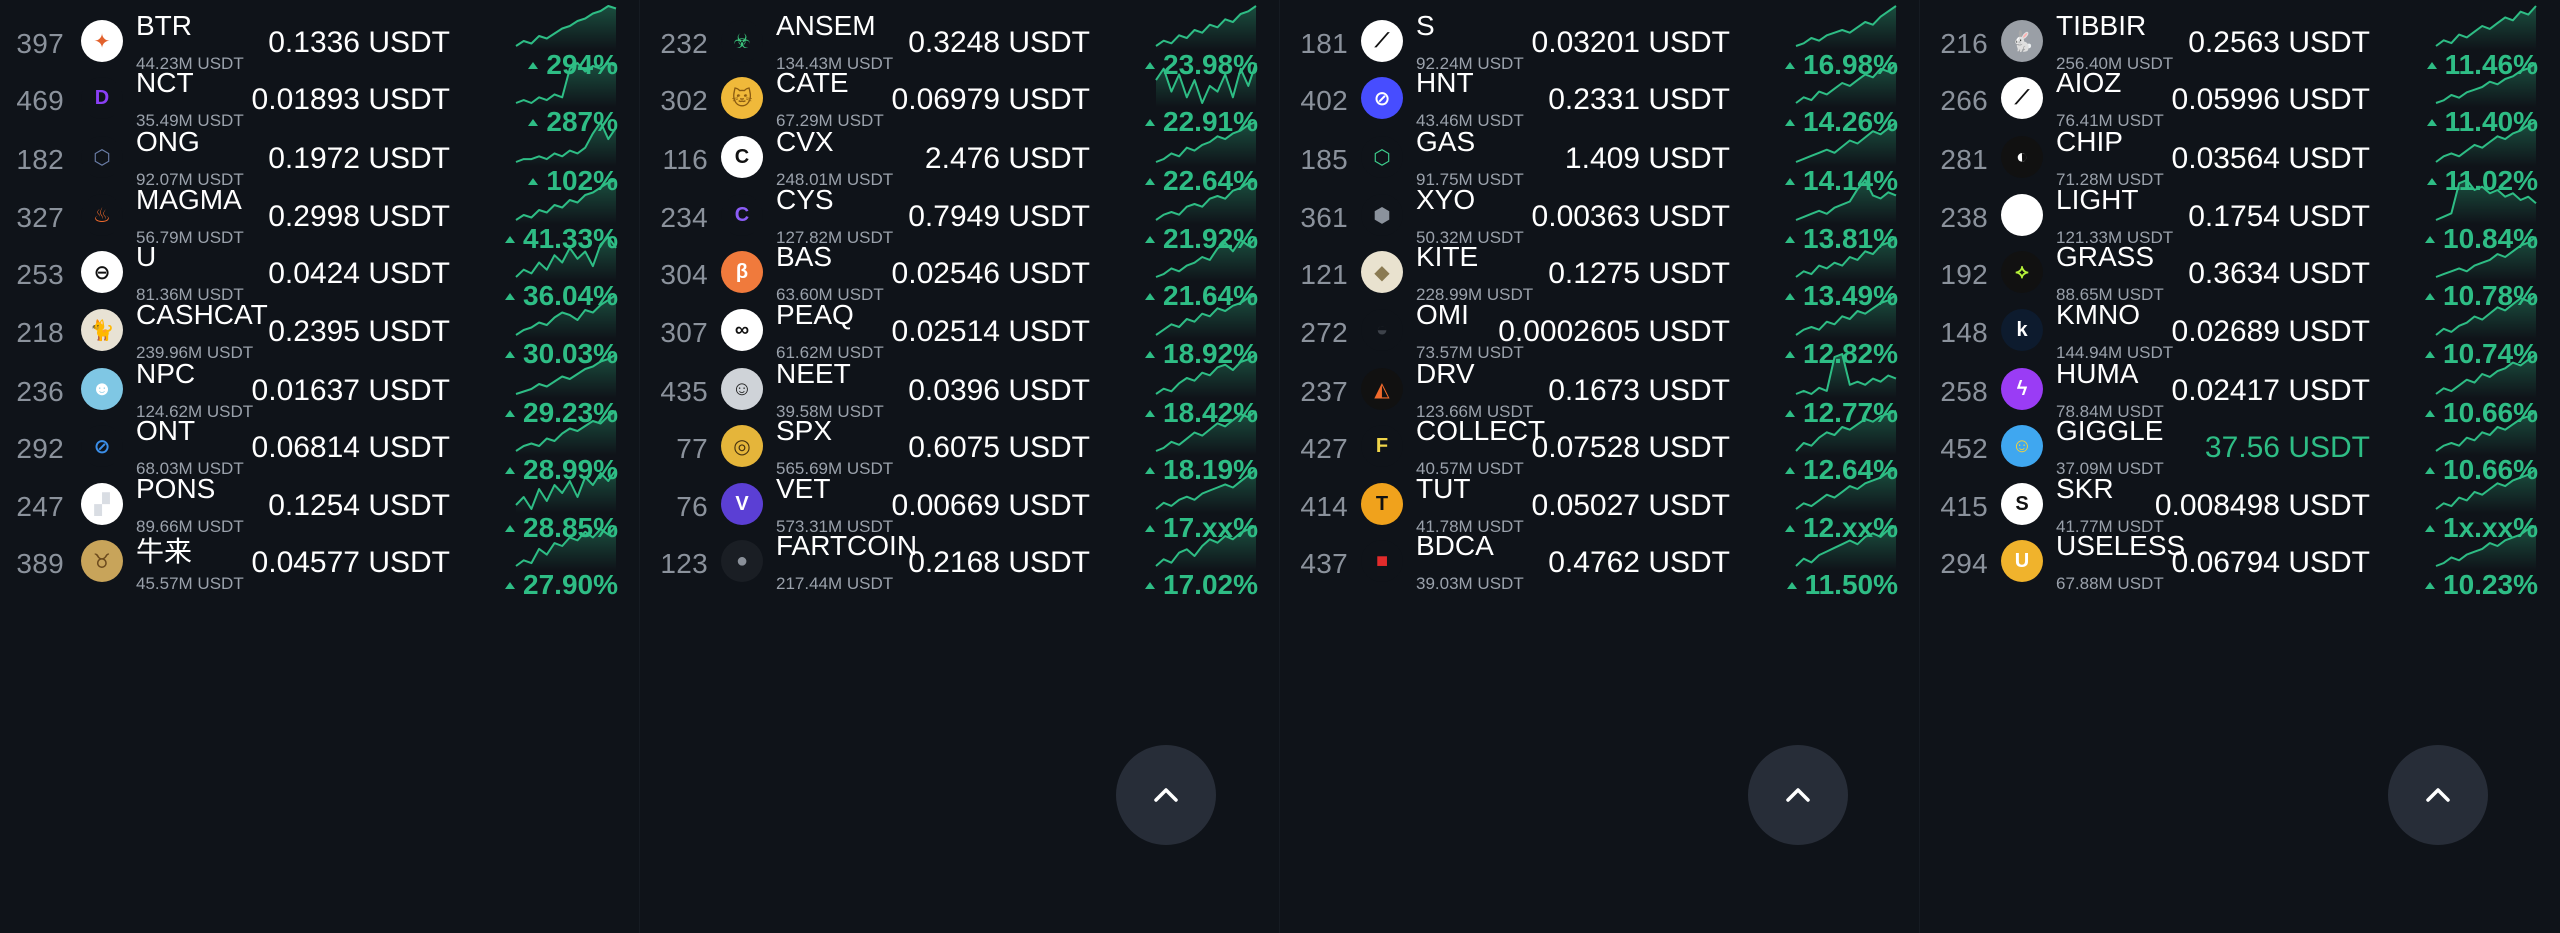  I want to click on price-change: 10.23%, so click(2481, 585).